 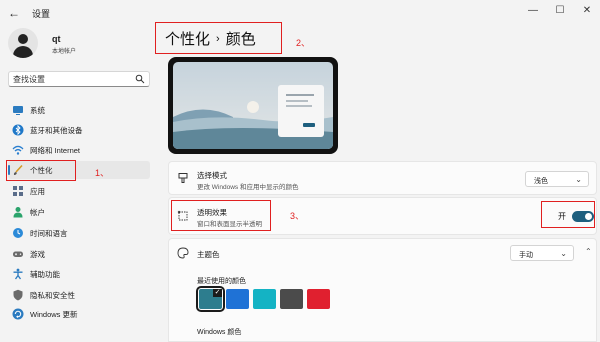 What do you see at coordinates (568, 214) in the screenshot?
I see `highlight-box-toggle` at bounding box center [568, 214].